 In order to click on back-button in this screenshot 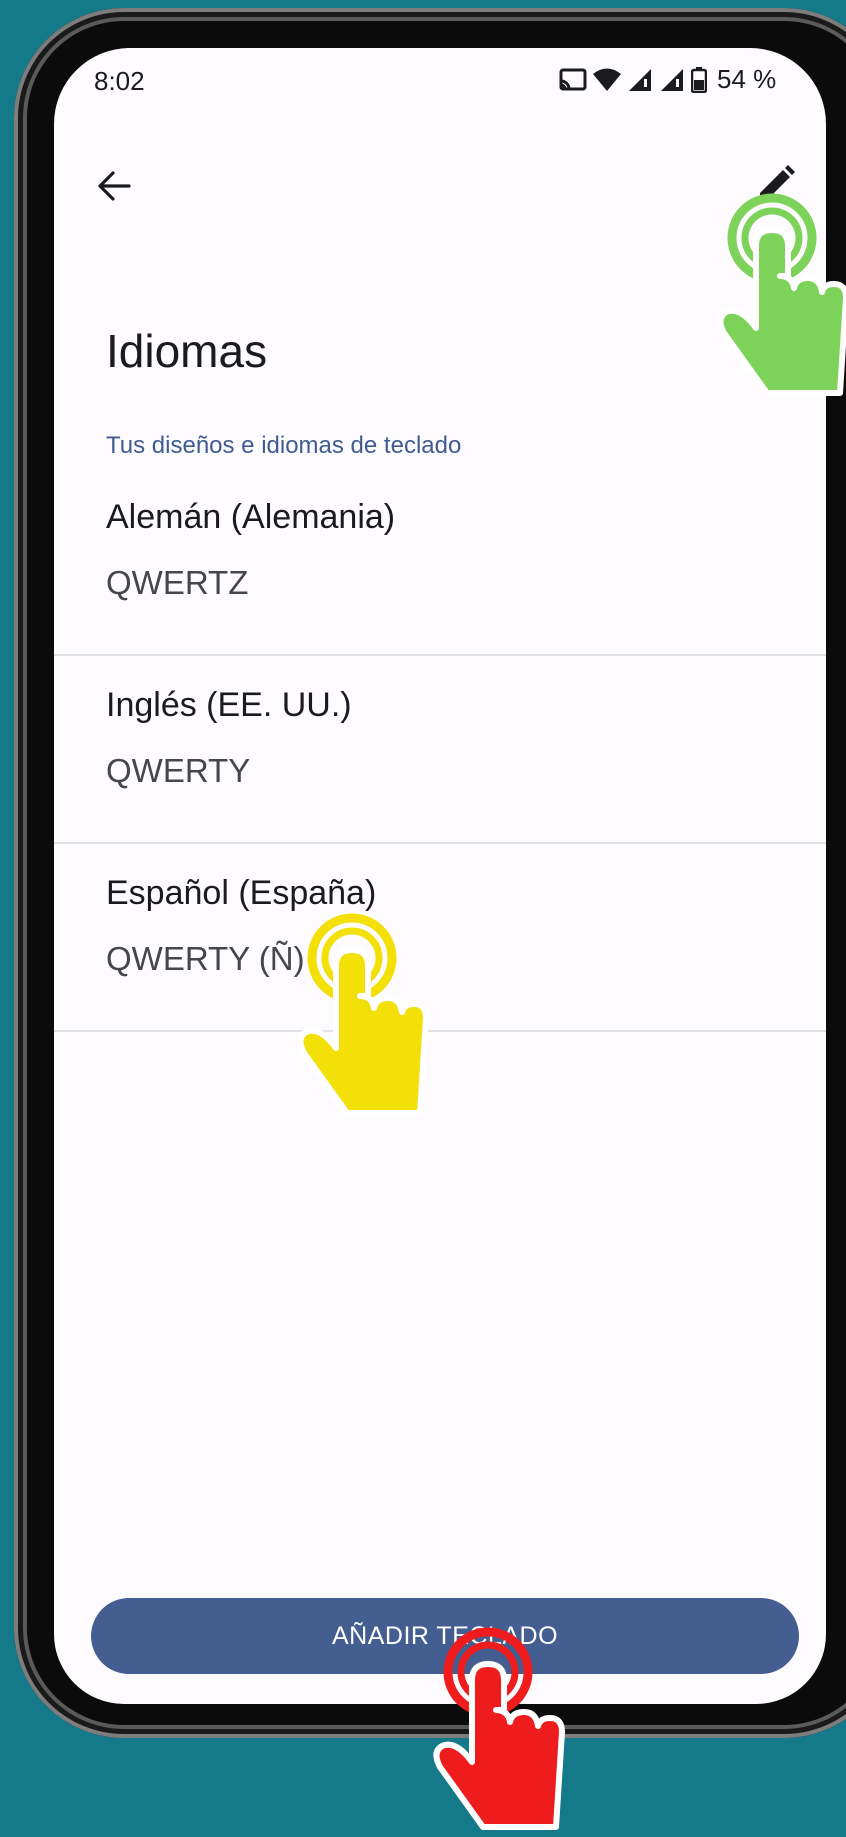, I will do `click(114, 188)`.